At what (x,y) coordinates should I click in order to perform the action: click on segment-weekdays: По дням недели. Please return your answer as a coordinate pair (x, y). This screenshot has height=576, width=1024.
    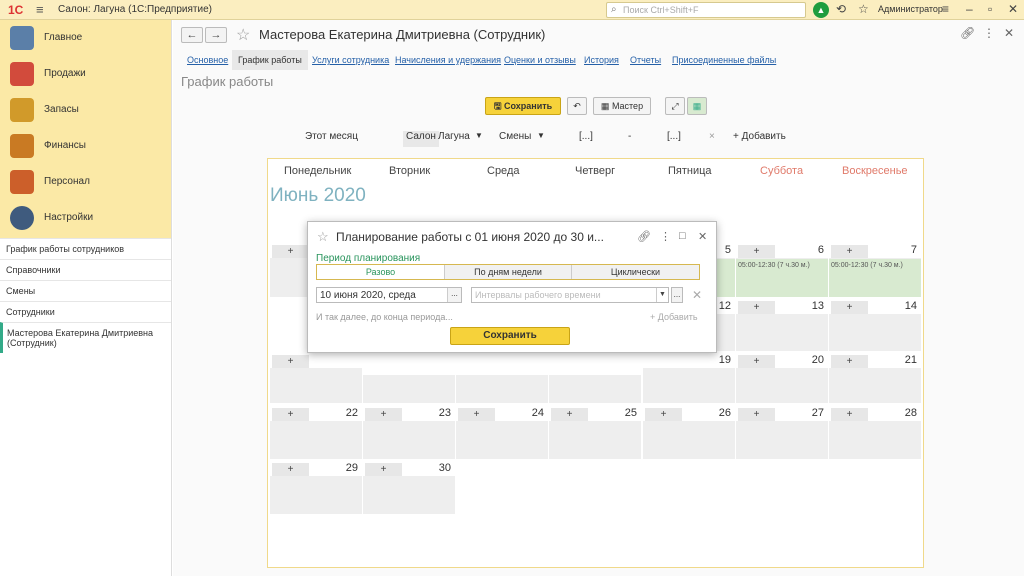
    Looking at the image, I should click on (508, 272).